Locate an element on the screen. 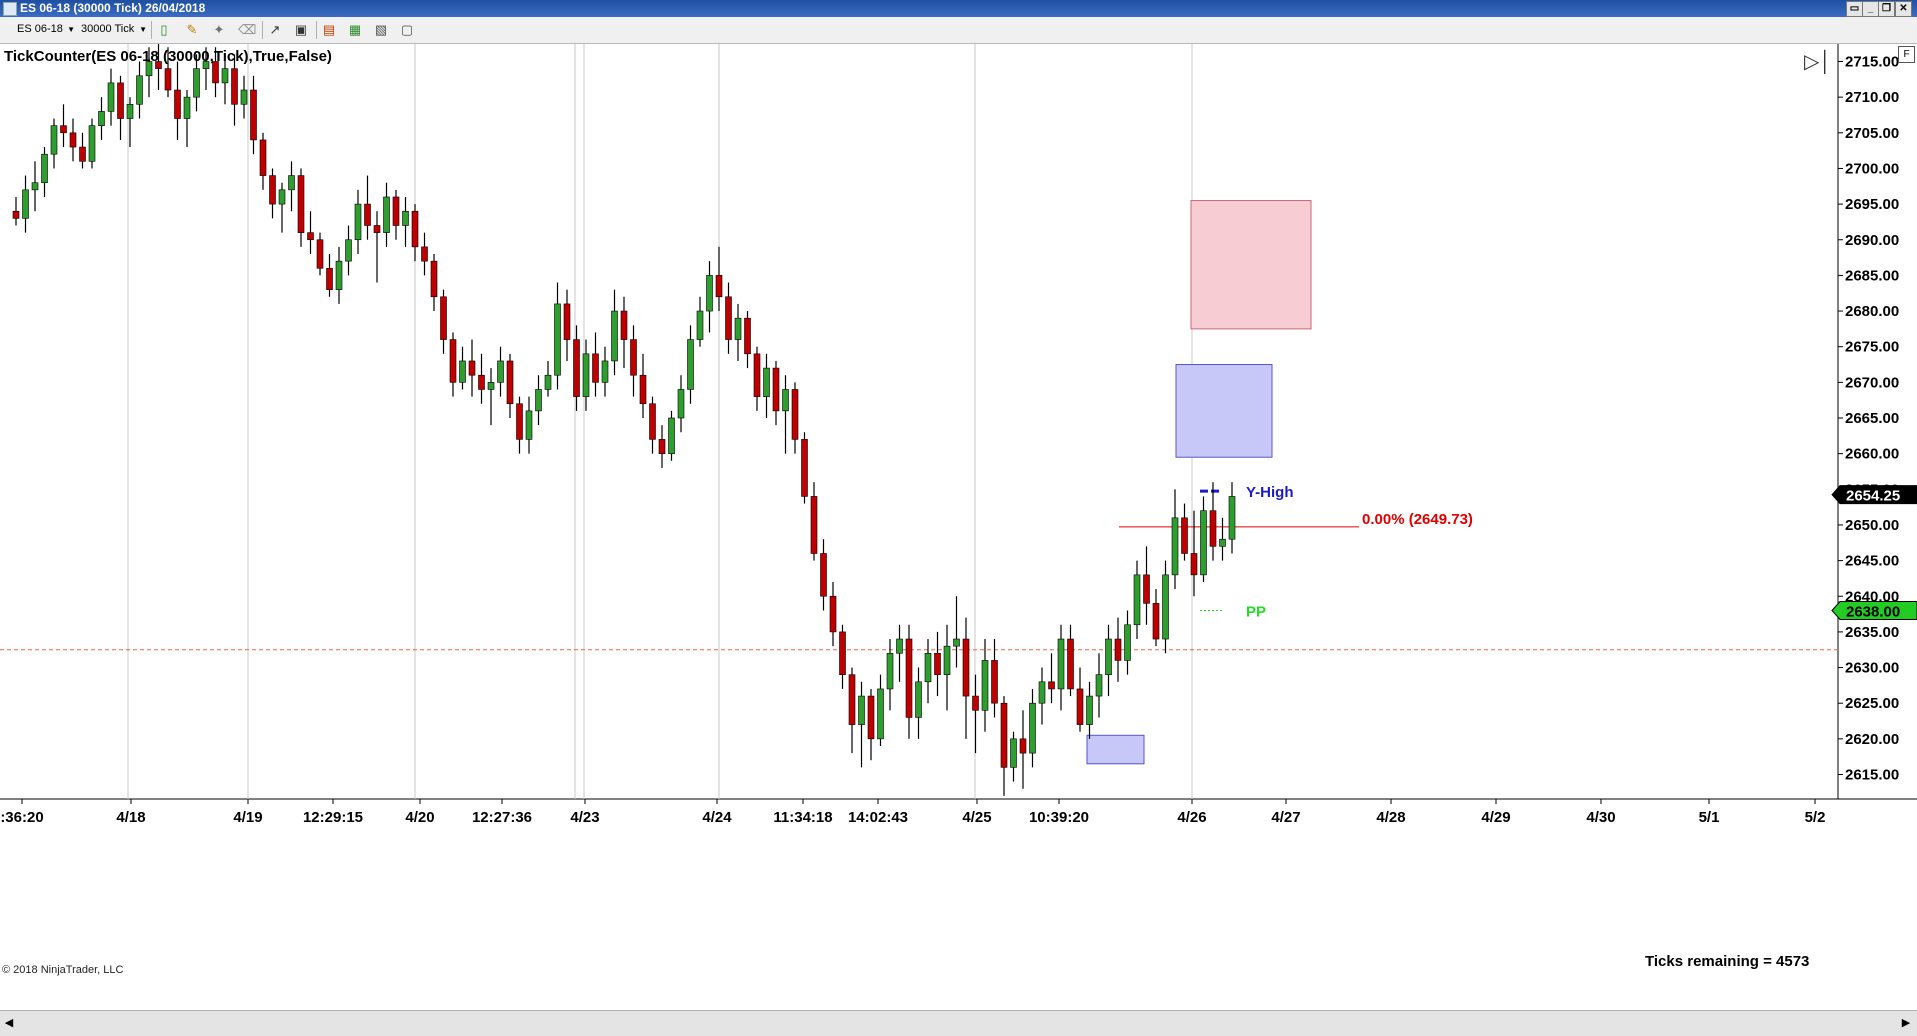 This screenshot has width=1917, height=1036. time-tick-label: 11:34:18 is located at coordinates (802, 817).